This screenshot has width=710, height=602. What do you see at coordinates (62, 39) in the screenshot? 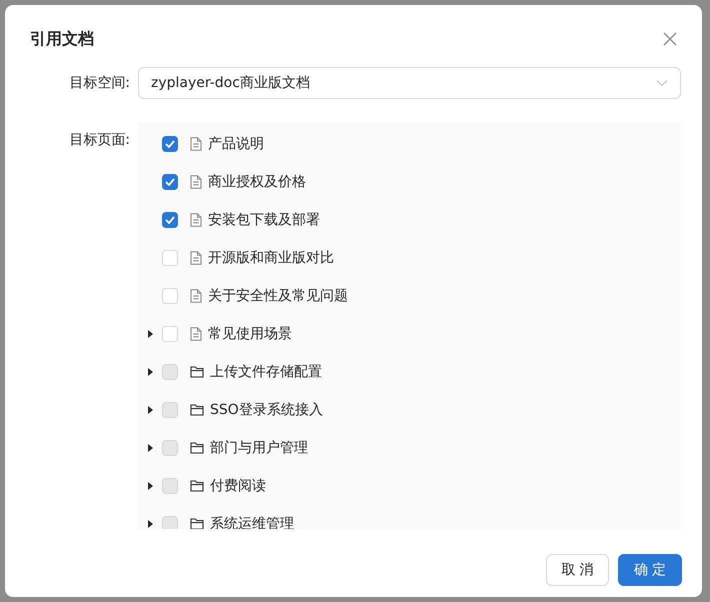
I see `dialog-title: 引用文档` at bounding box center [62, 39].